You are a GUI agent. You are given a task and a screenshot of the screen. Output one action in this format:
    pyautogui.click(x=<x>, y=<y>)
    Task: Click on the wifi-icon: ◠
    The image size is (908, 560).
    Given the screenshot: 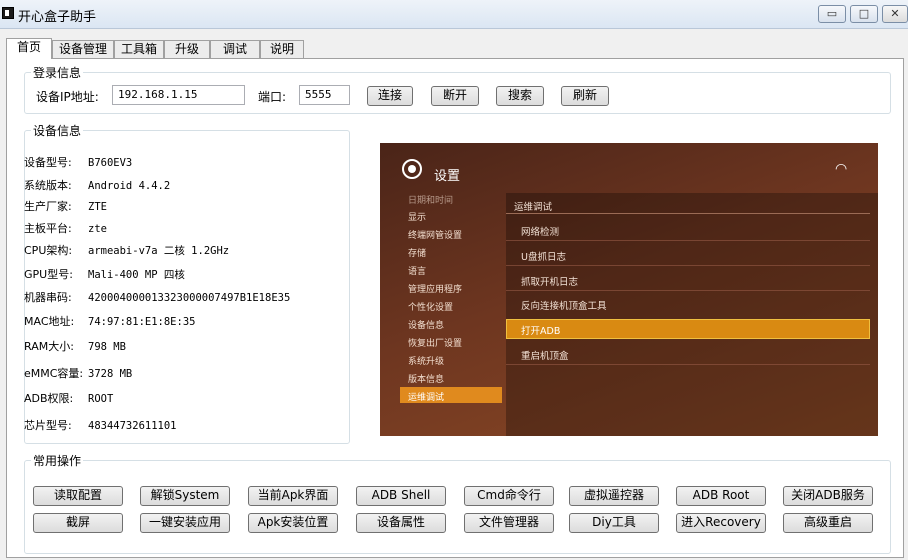 What is the action you would take?
    pyautogui.click(x=841, y=169)
    